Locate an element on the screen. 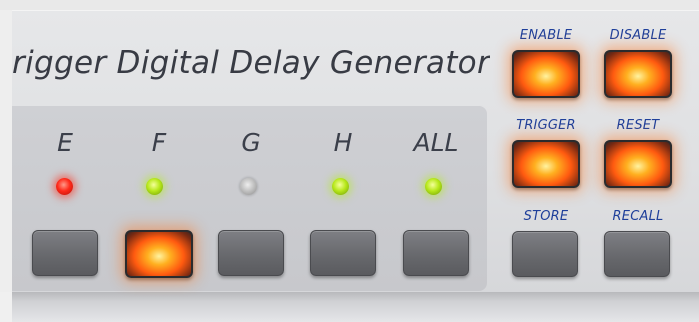 The height and width of the screenshot is (322, 699). panel-bottom-edge is located at coordinates (355, 307).